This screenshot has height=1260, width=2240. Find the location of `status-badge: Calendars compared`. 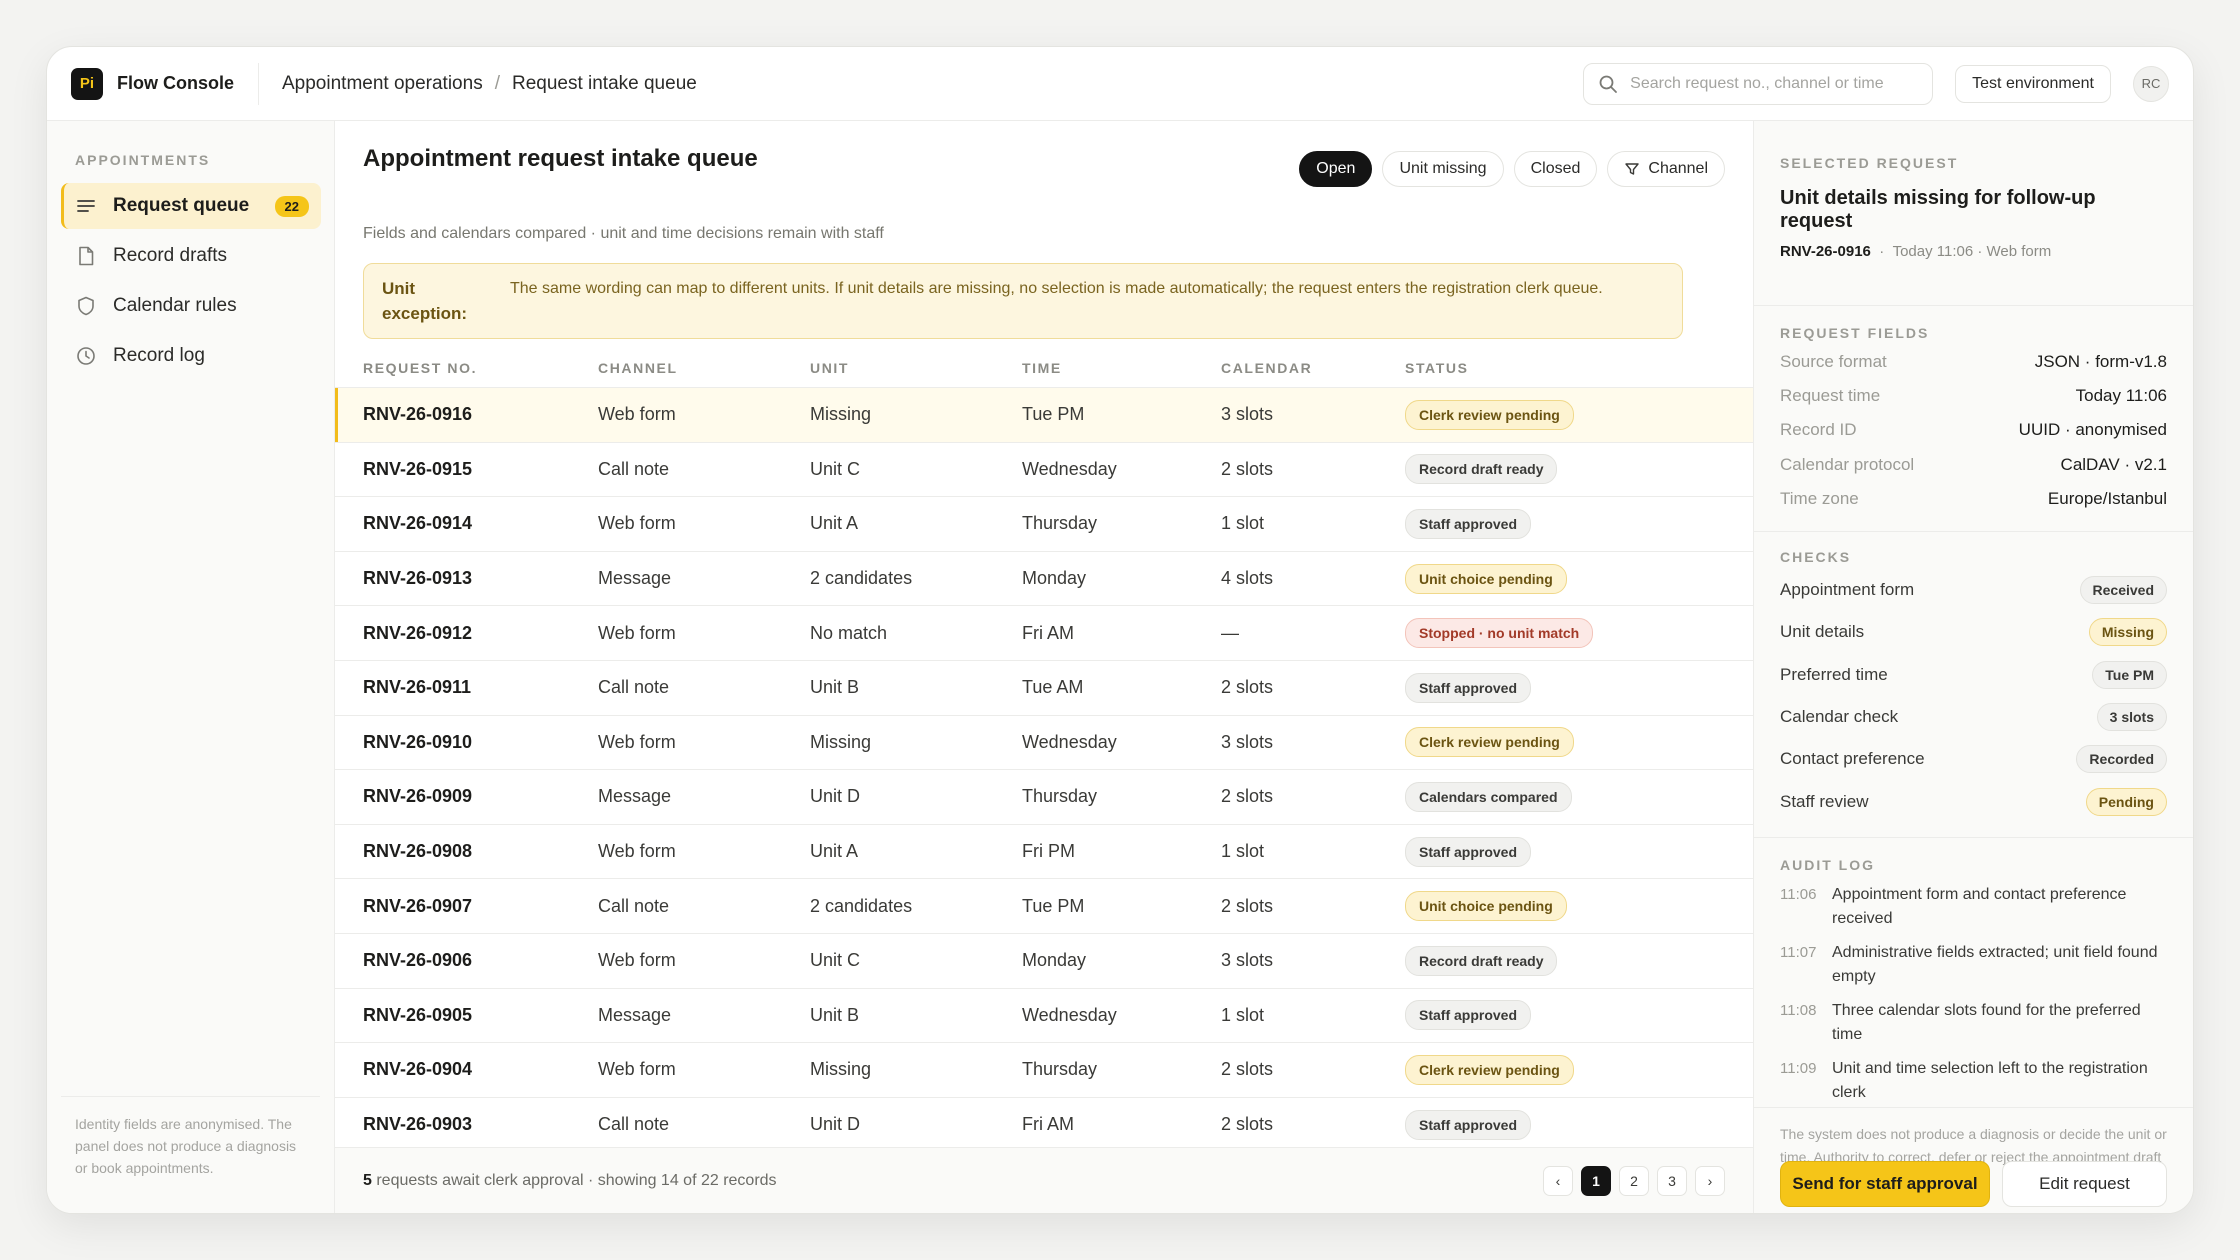

status-badge: Calendars compared is located at coordinates (1488, 796).